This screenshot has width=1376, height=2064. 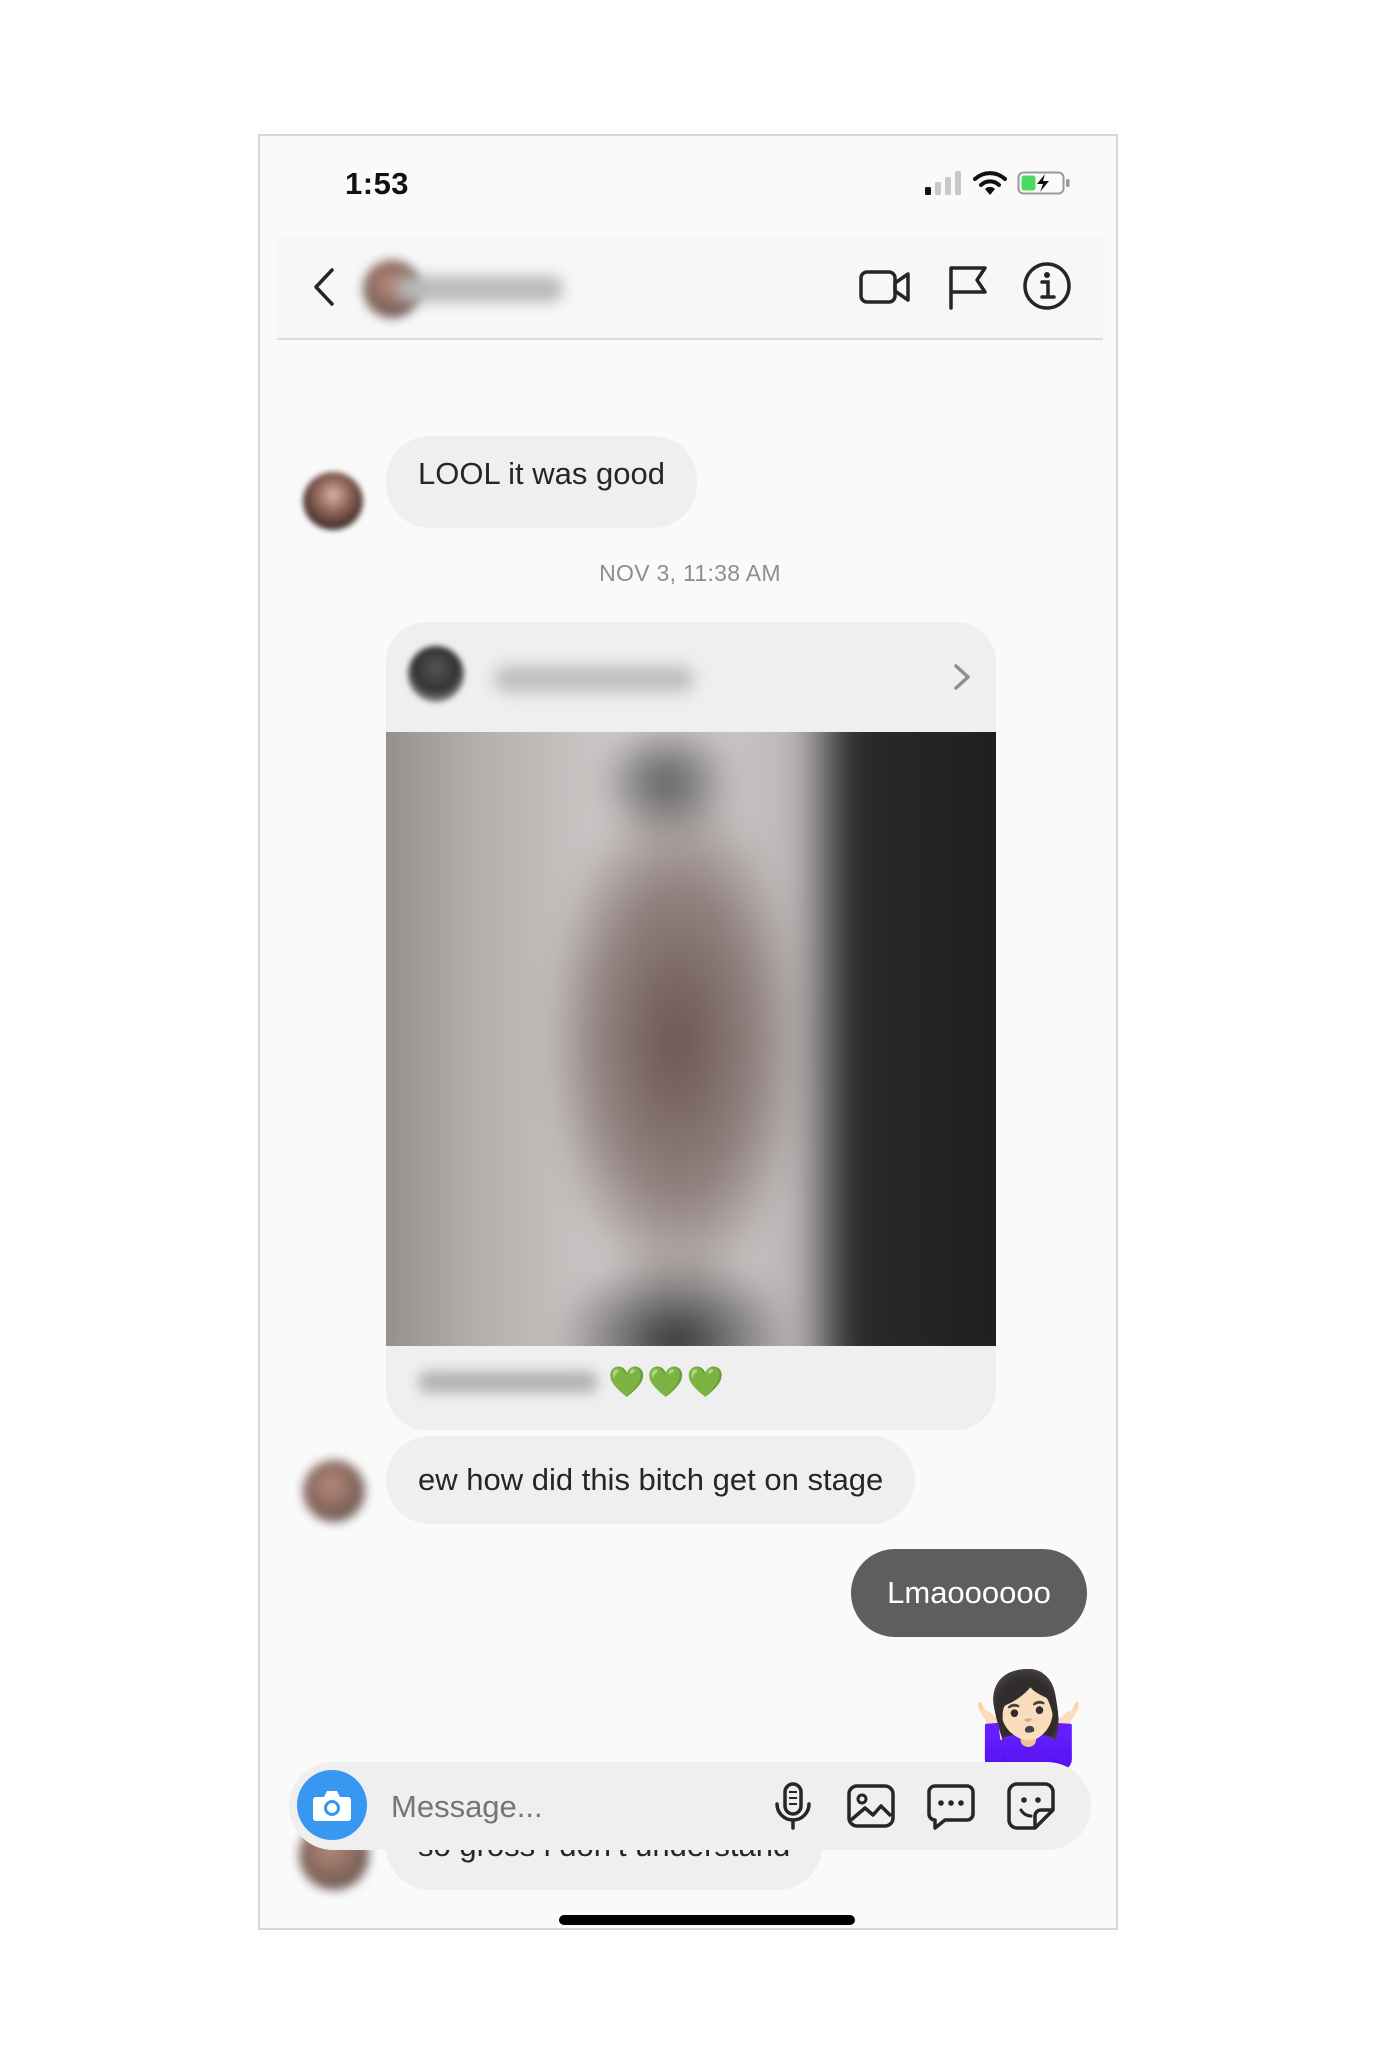 What do you see at coordinates (667, 1382) in the screenshot?
I see `caption-emoji: 💚💚💚` at bounding box center [667, 1382].